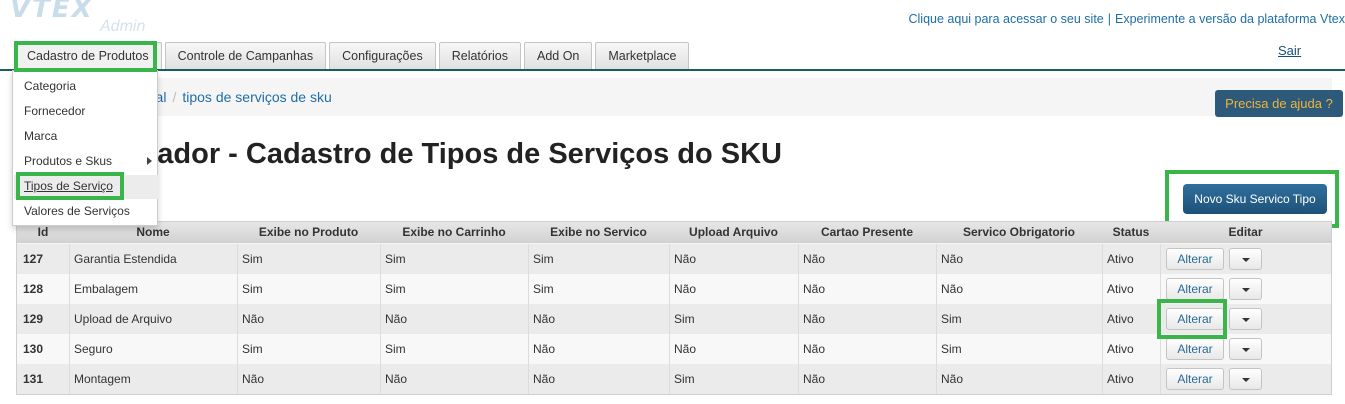 Image resolution: width=1345 pixels, height=404 pixels. I want to click on new-sku-service-type-button: Novo Sku Servico Tipo, so click(1255, 199).